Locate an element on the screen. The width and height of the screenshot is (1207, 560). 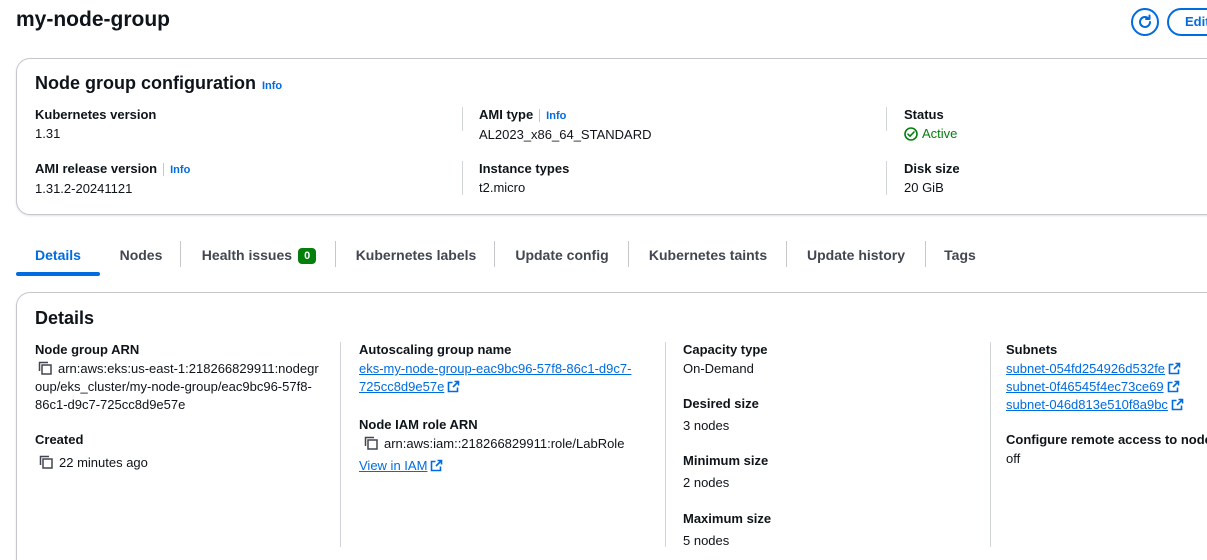
subnet-link: subnet-0f46545f4ec73ce69 is located at coordinates (1085, 386).